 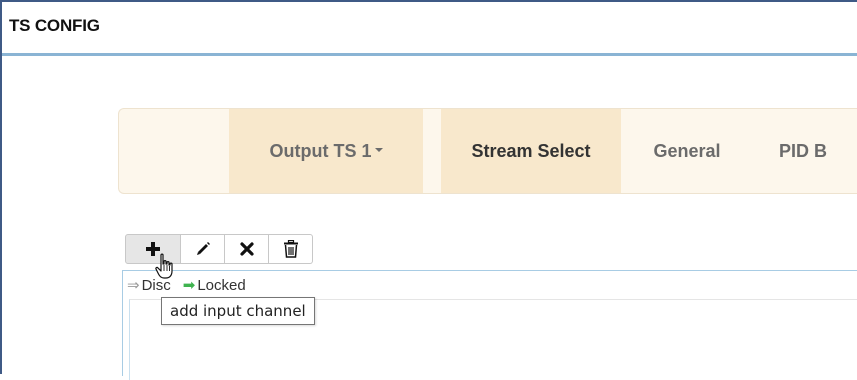 I want to click on remove-channel-button, so click(x=247, y=249).